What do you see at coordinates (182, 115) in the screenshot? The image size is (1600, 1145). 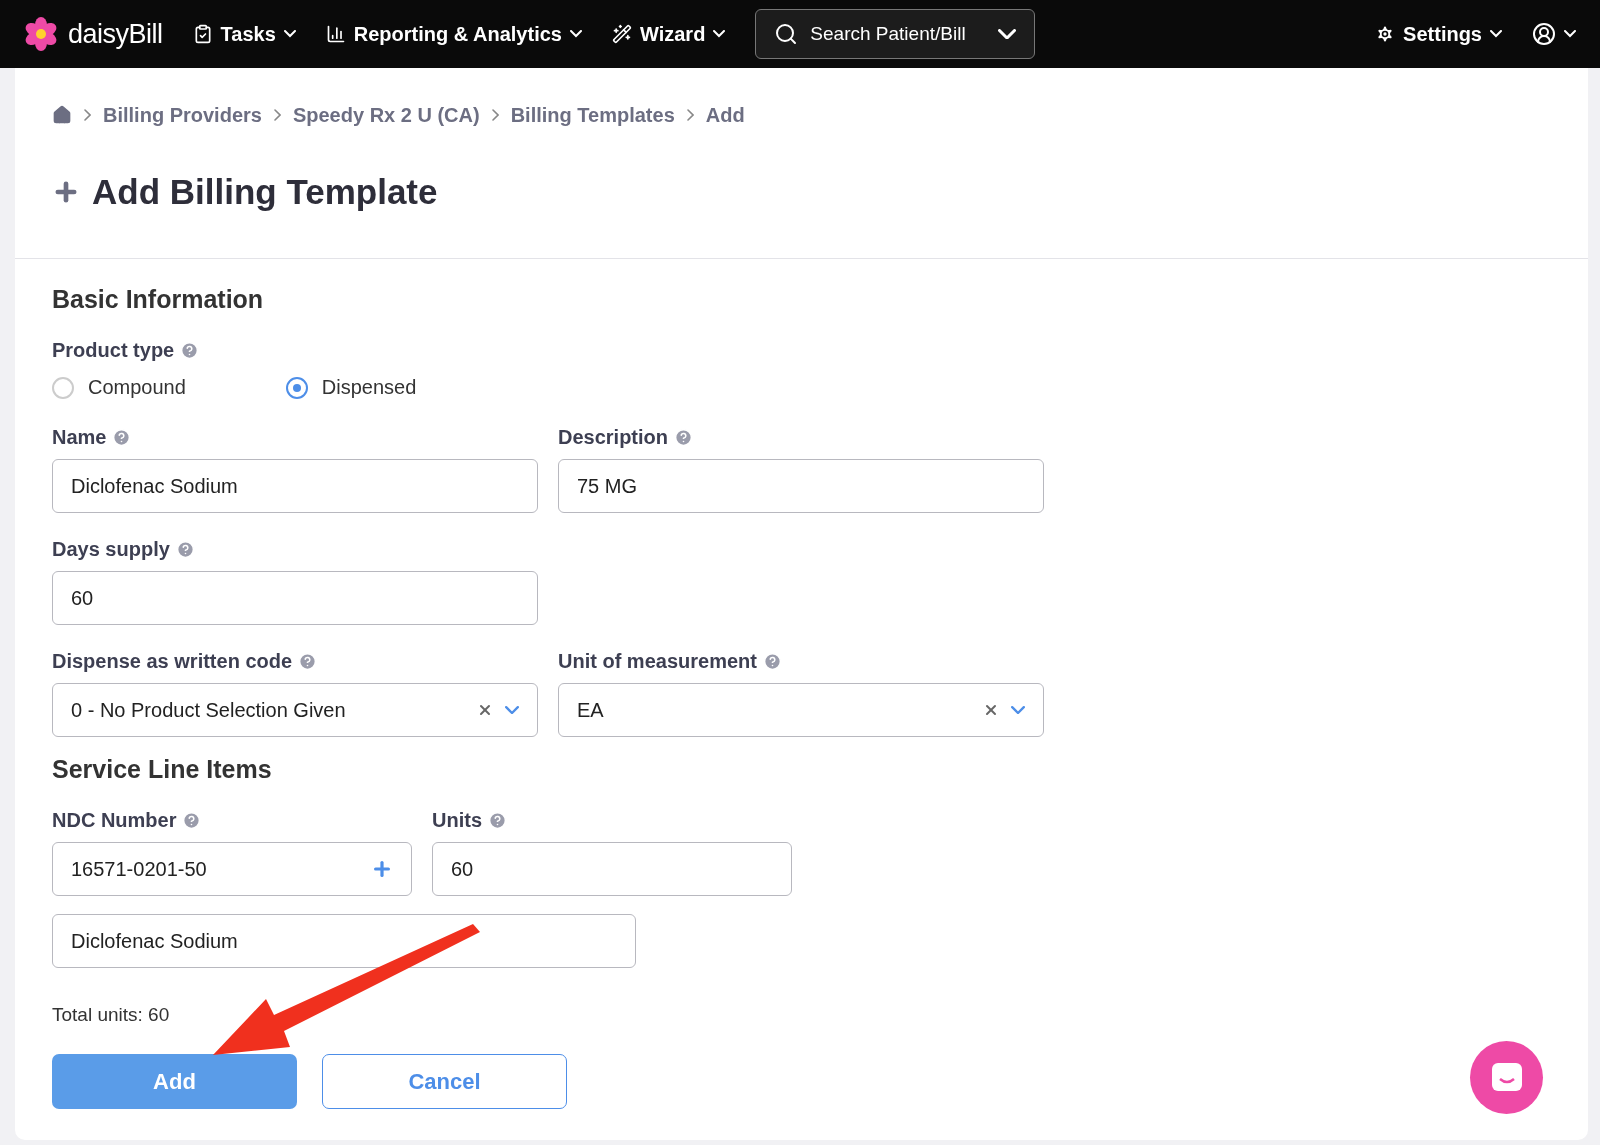 I see `breadcrumb-link: Billing Providers` at bounding box center [182, 115].